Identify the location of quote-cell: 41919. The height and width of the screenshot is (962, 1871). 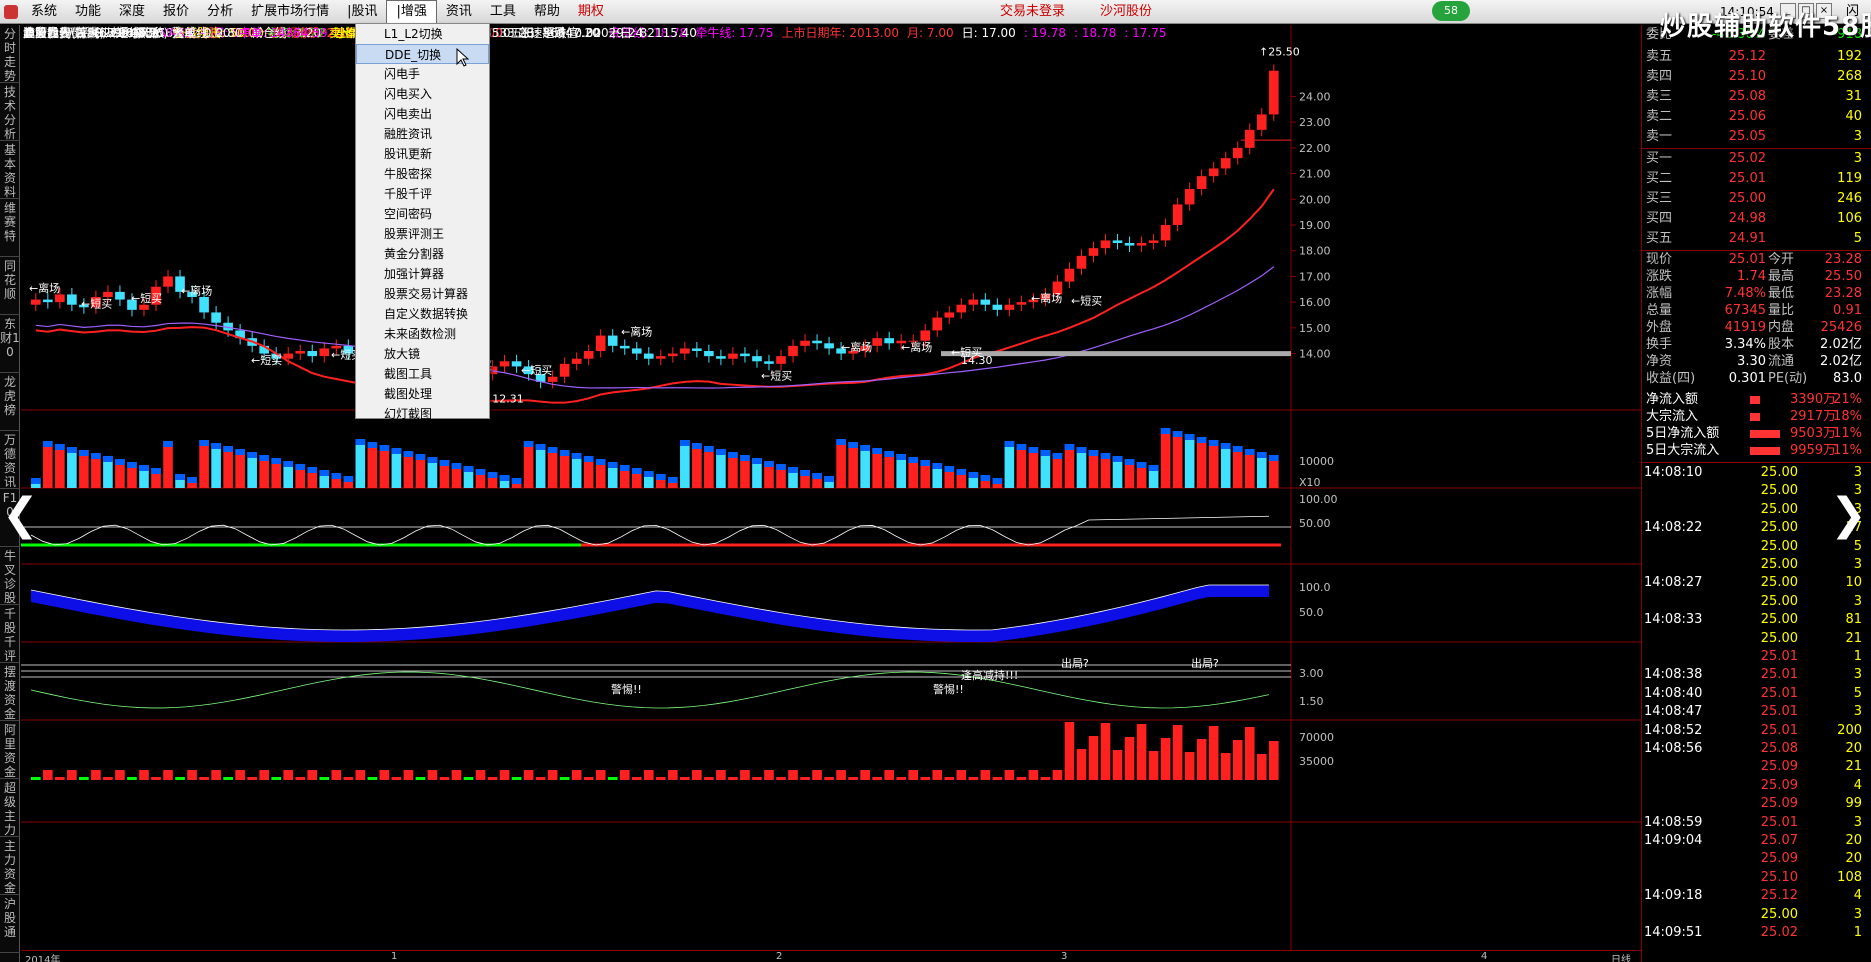
(1745, 327).